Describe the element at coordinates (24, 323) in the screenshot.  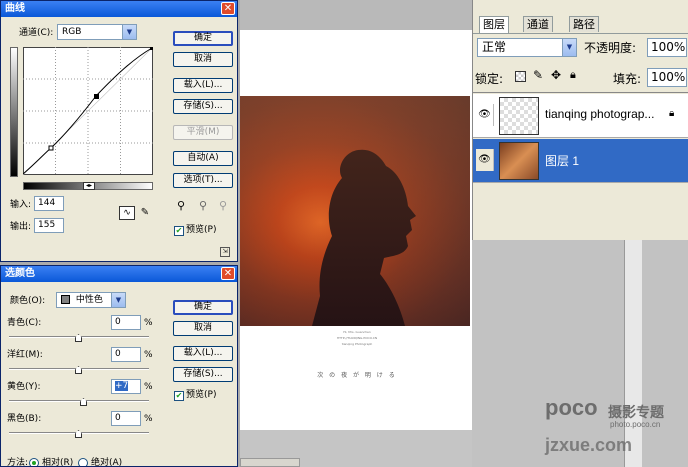
I see `cyan-label: 青色(C):` at that location.